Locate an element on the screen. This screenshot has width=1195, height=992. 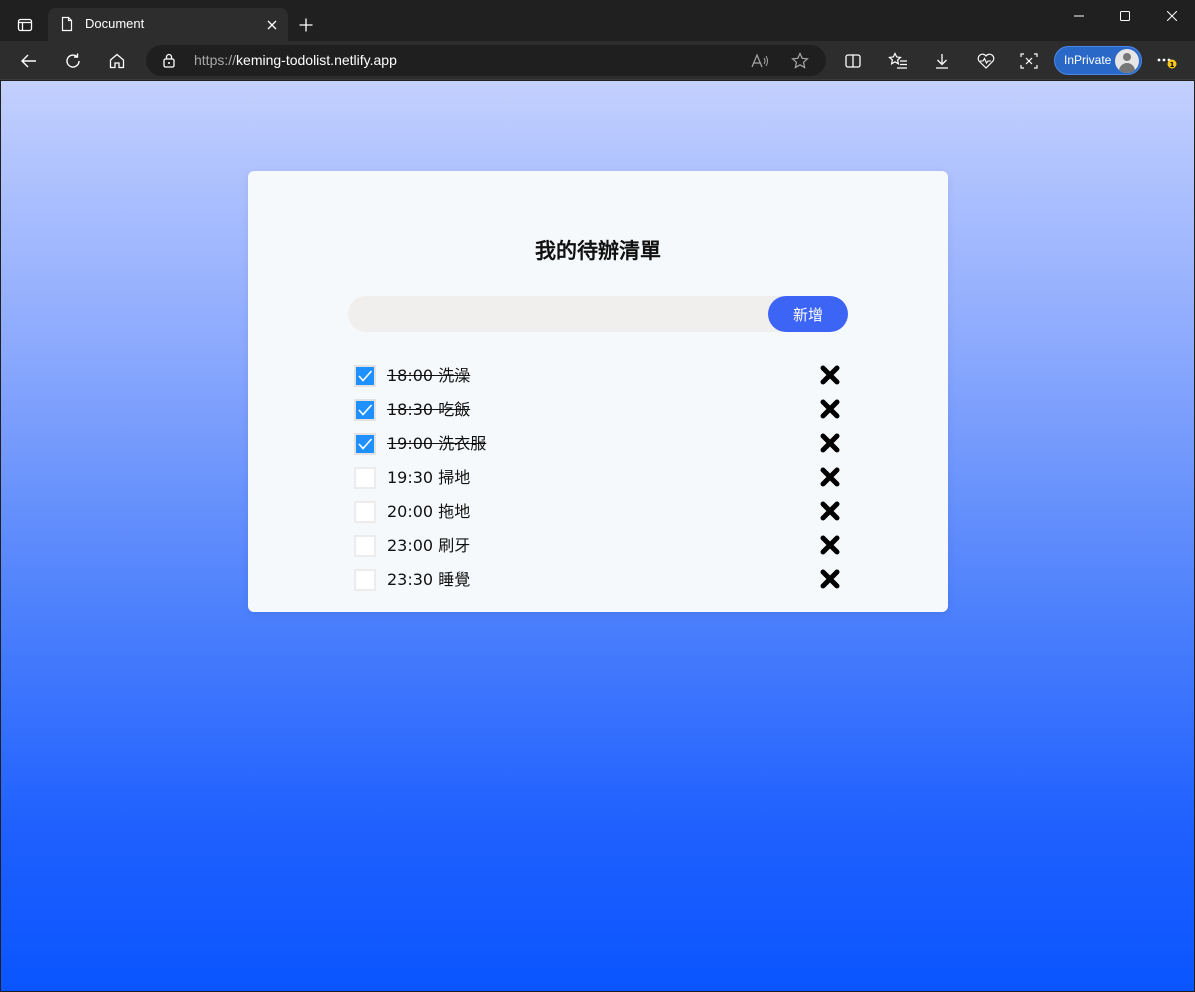
minimize-icon is located at coordinates (1079, 16).